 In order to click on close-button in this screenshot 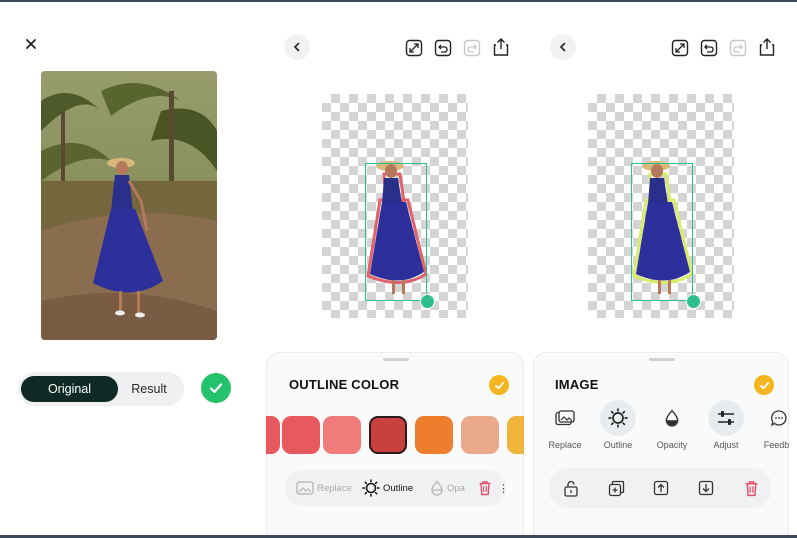, I will do `click(31, 44)`.